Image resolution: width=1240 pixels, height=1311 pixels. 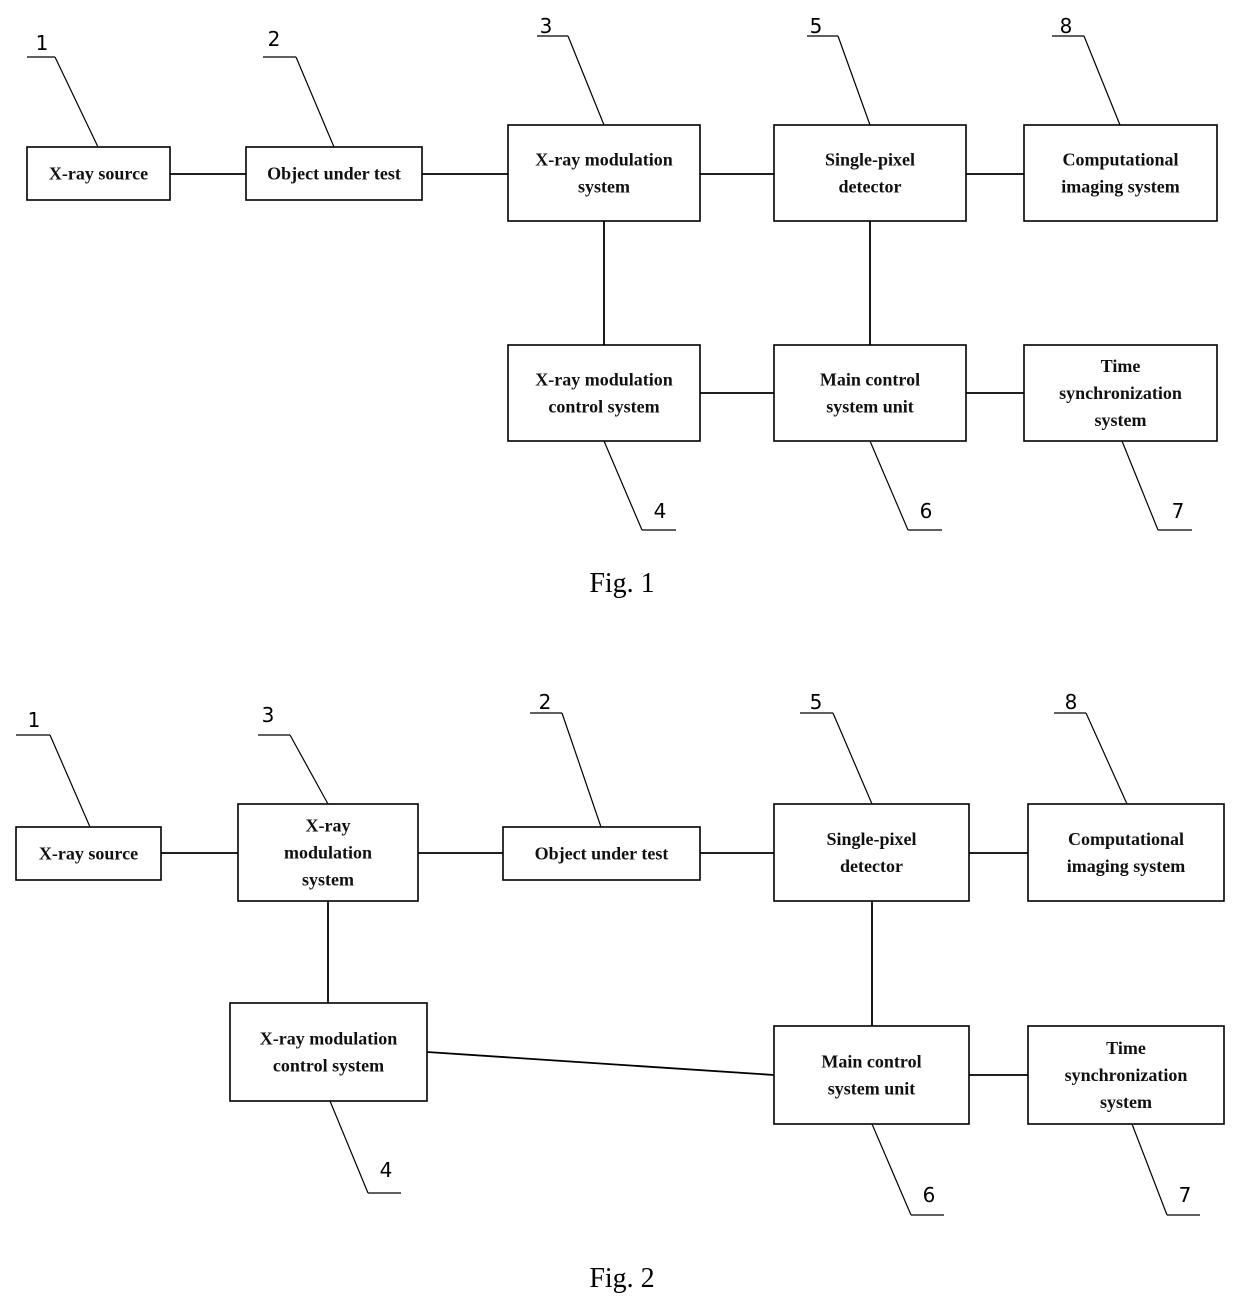 I want to click on block-mod-control: X-ray modulation control system, so click(x=328, y=1052).